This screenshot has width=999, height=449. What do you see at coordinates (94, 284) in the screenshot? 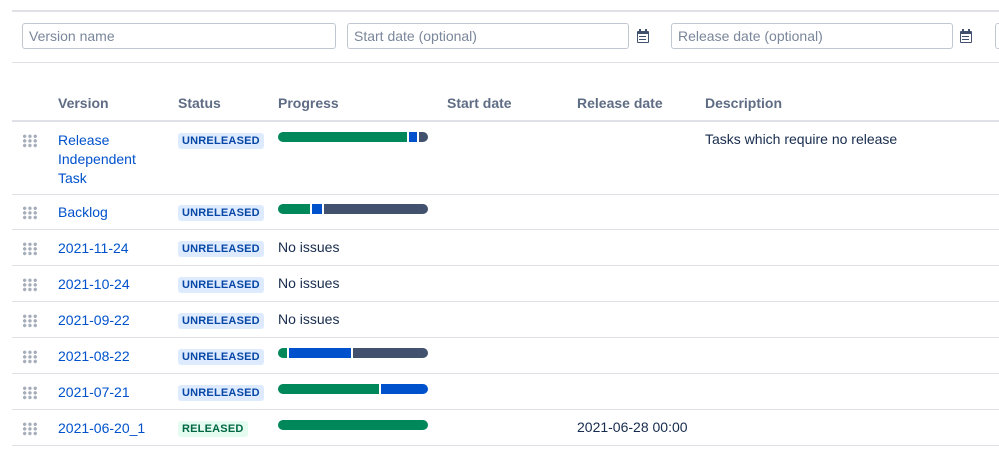
I see `version-link: 2021-10-24` at bounding box center [94, 284].